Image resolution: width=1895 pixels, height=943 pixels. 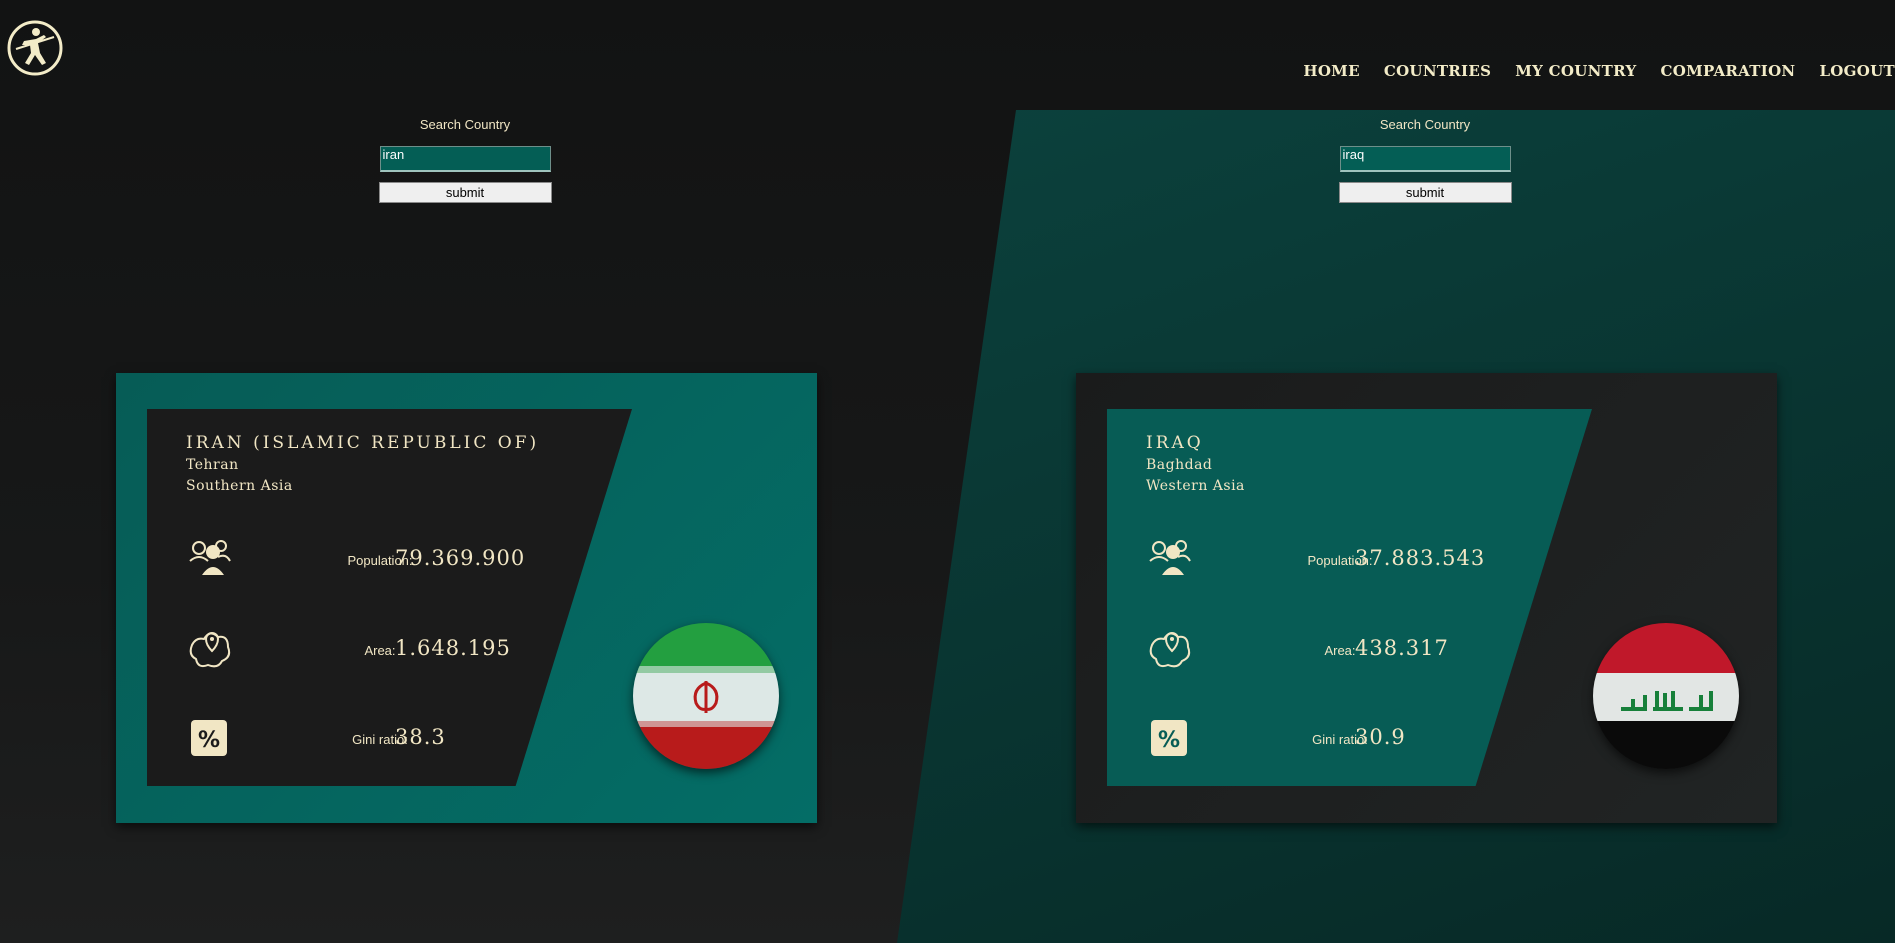 What do you see at coordinates (1437, 71) in the screenshot?
I see `nav-countries: COUNTRIES` at bounding box center [1437, 71].